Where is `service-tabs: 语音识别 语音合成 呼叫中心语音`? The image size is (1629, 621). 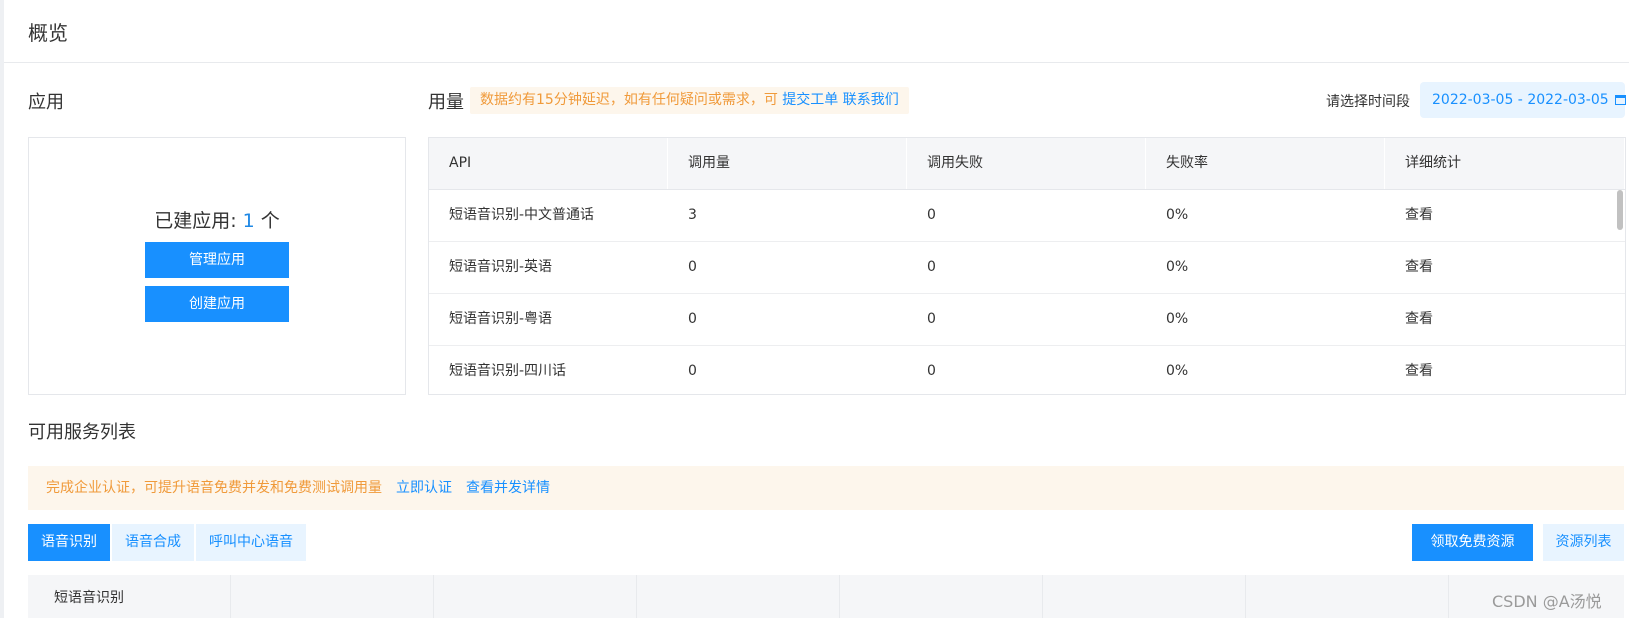 service-tabs: 语音识别 语音合成 呼叫中心语音 is located at coordinates (168, 542).